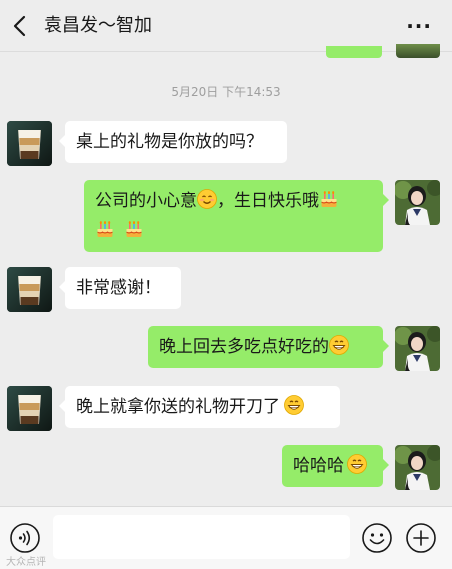 The height and width of the screenshot is (569, 452). I want to click on emoji-face-icon, so click(377, 538).